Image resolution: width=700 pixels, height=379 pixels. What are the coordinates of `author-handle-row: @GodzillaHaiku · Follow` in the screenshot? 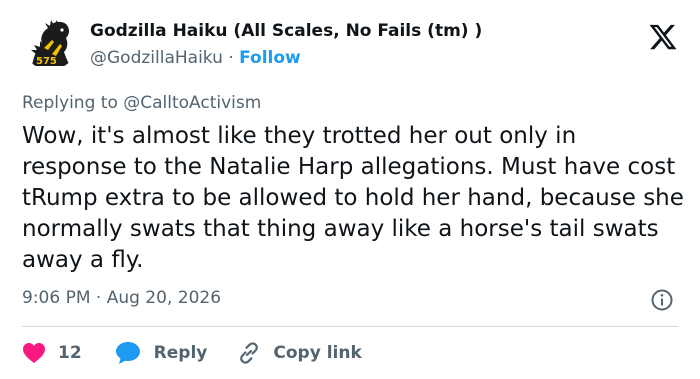 It's located at (195, 58).